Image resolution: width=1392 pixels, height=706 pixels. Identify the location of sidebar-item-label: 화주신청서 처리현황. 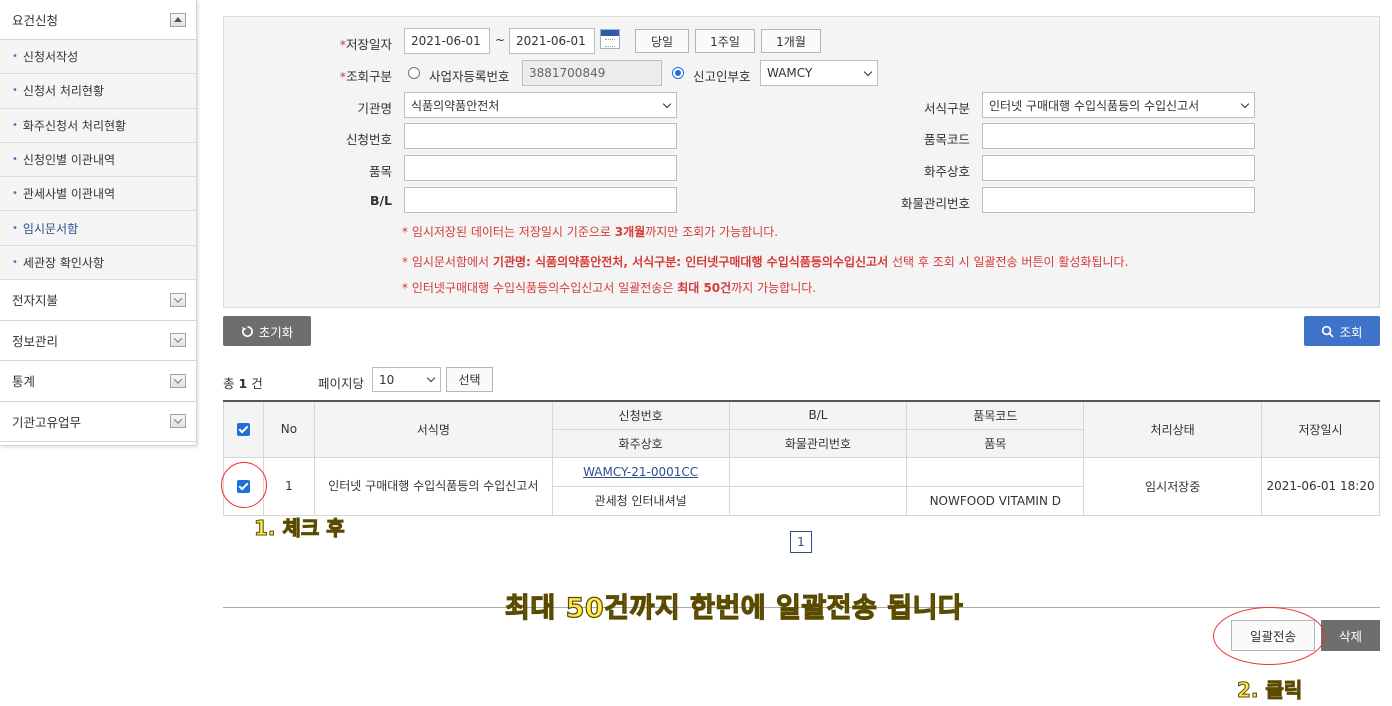
(74, 125).